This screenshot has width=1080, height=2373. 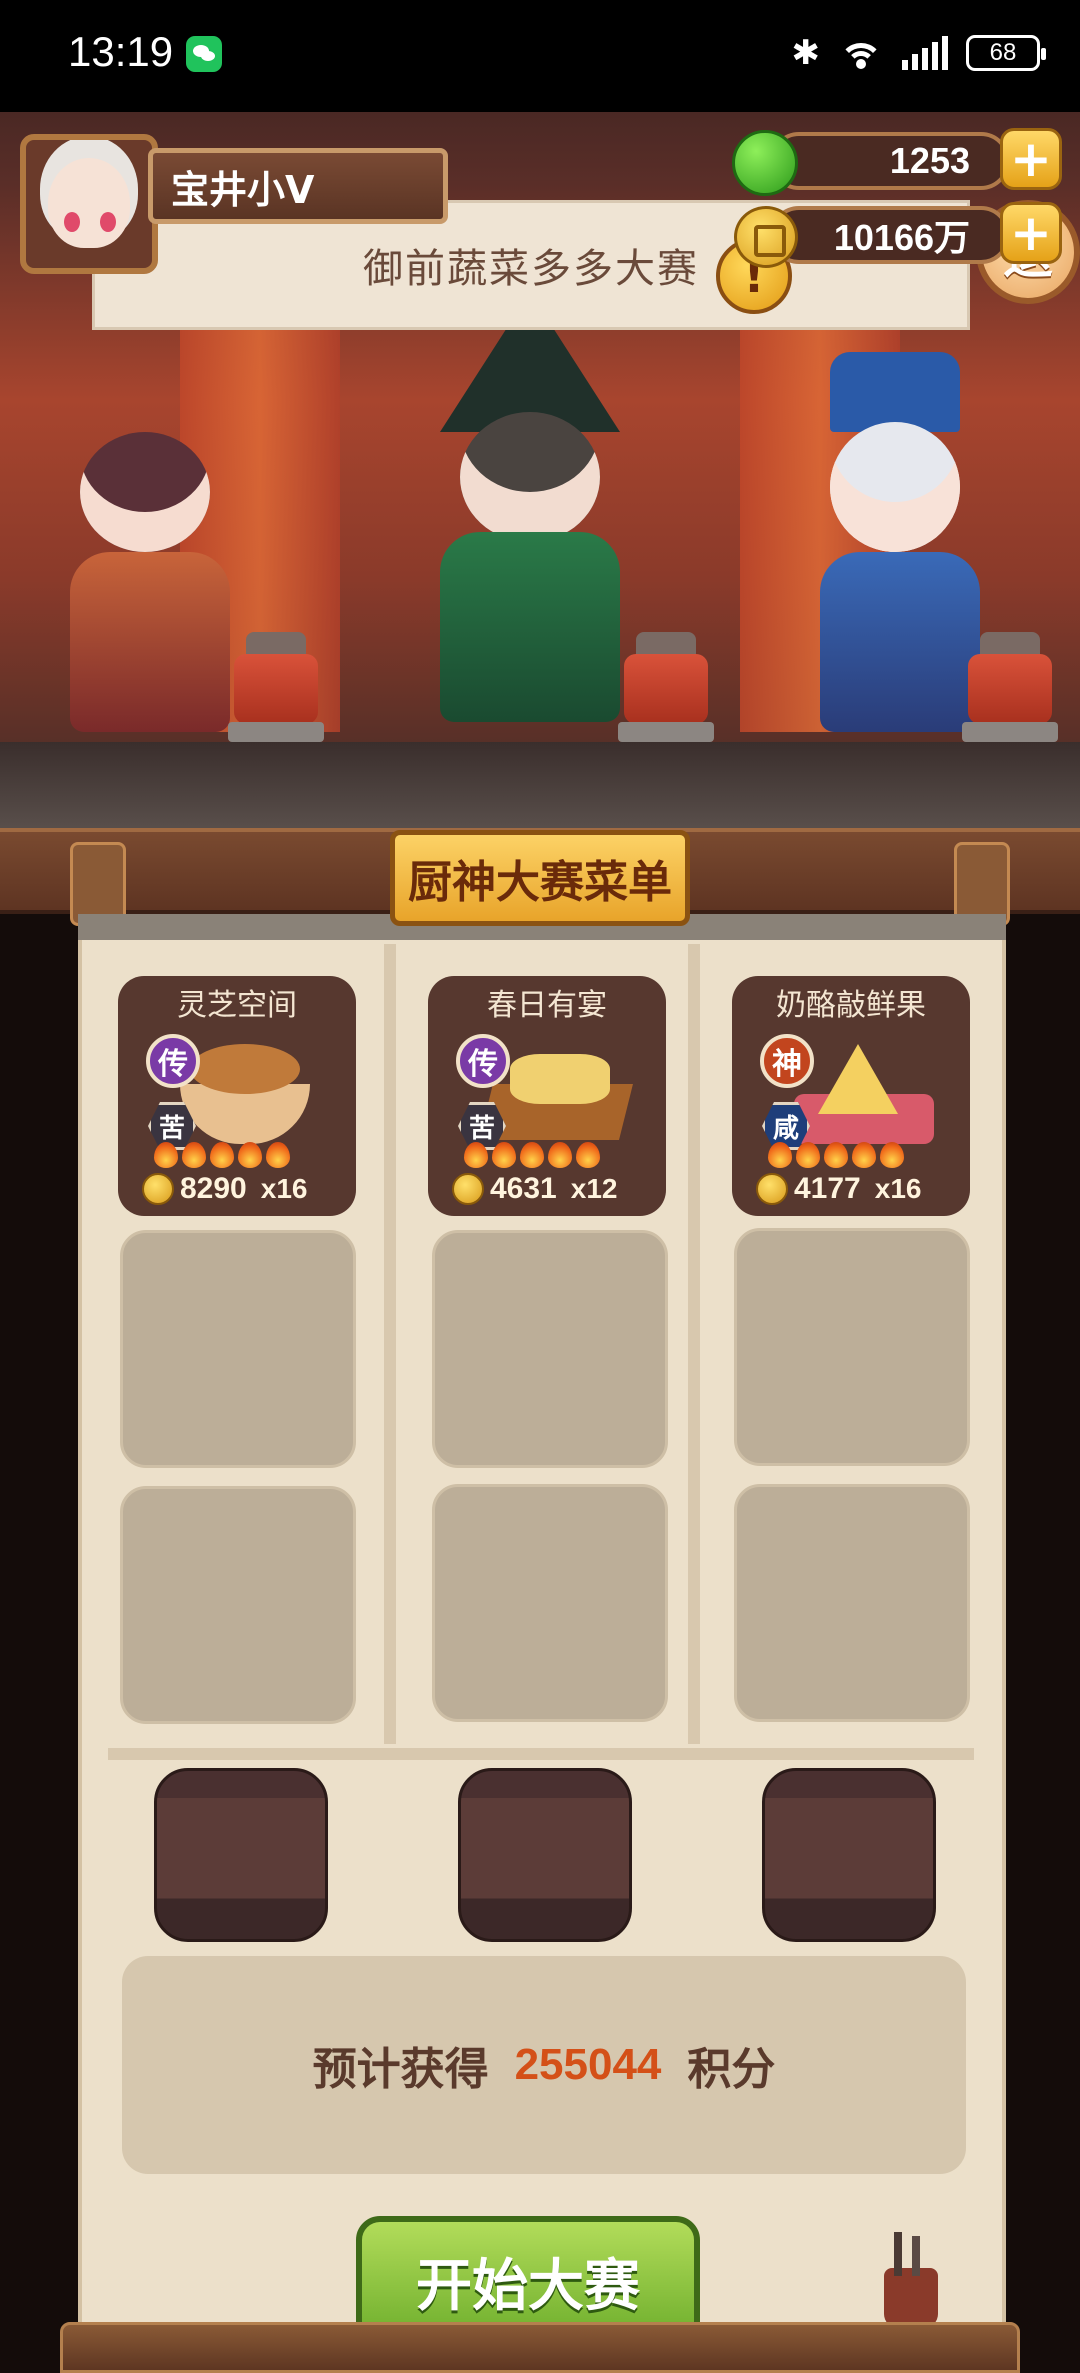 I want to click on battery-icon: 68, so click(x=1006, y=53).